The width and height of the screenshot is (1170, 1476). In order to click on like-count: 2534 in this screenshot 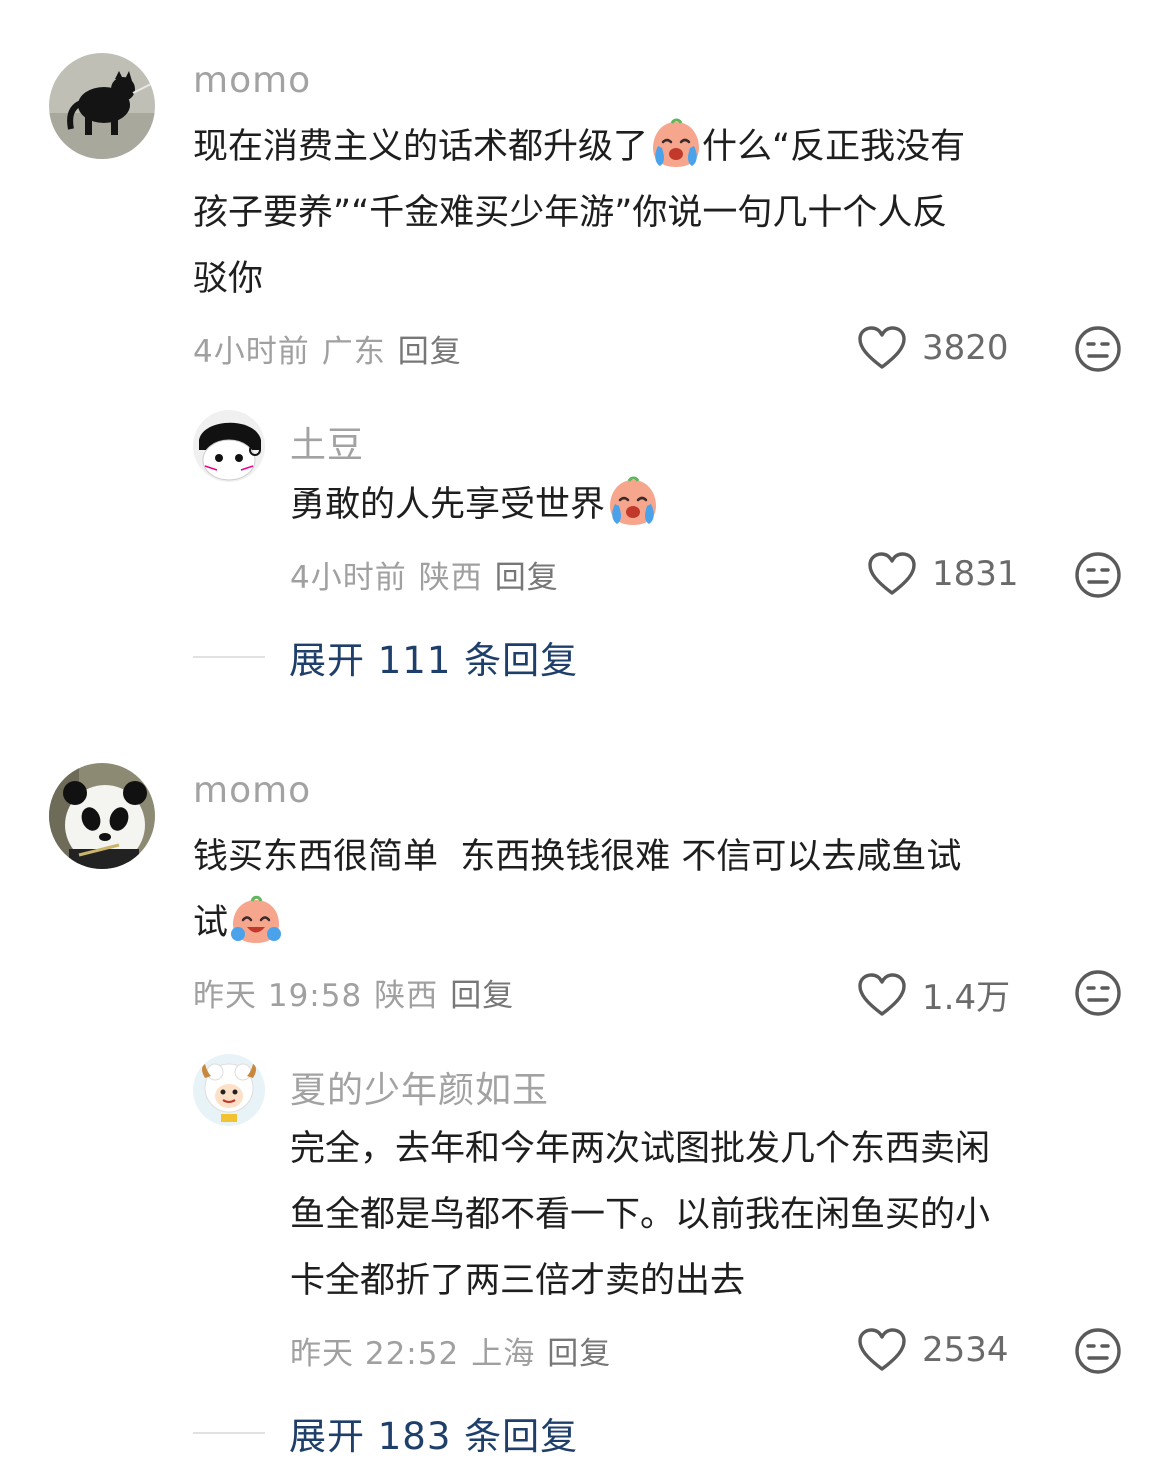, I will do `click(965, 1350)`.